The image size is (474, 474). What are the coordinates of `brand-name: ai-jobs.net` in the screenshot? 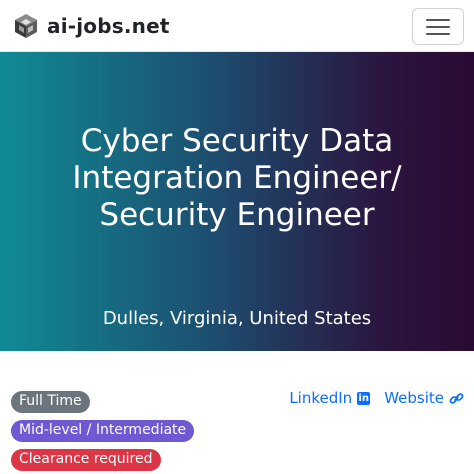 It's located at (108, 26).